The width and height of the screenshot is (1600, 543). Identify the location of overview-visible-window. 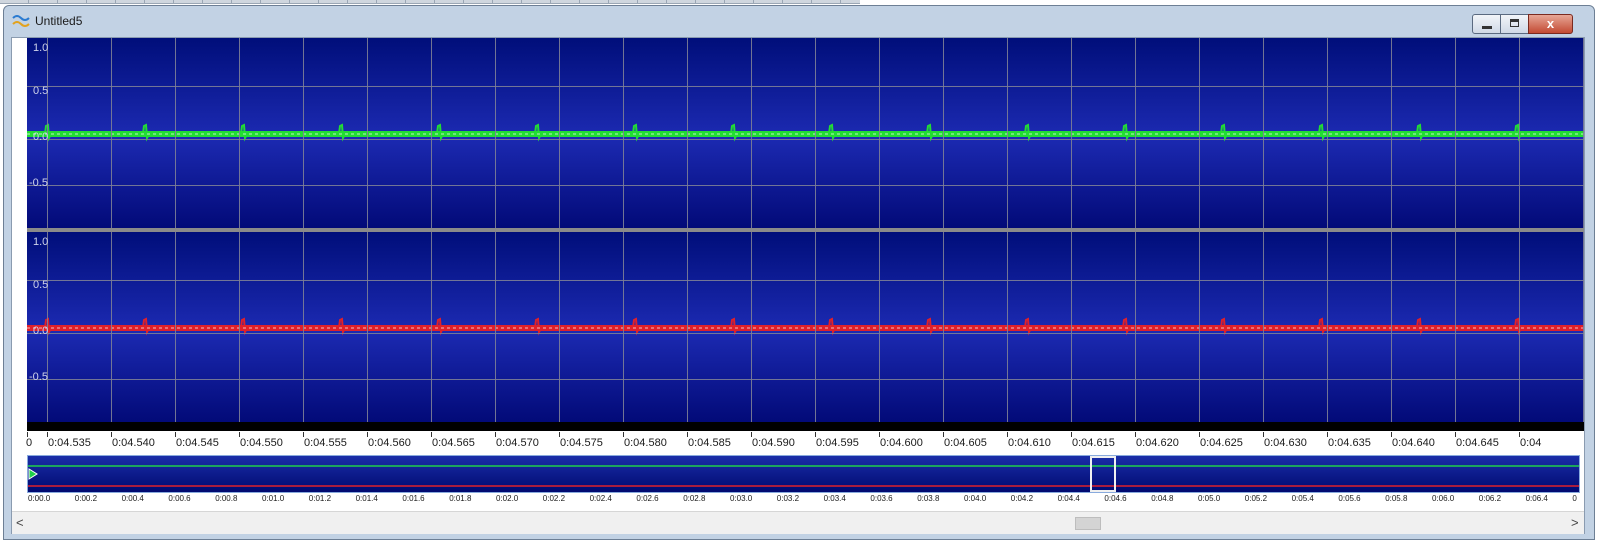
(1103, 474).